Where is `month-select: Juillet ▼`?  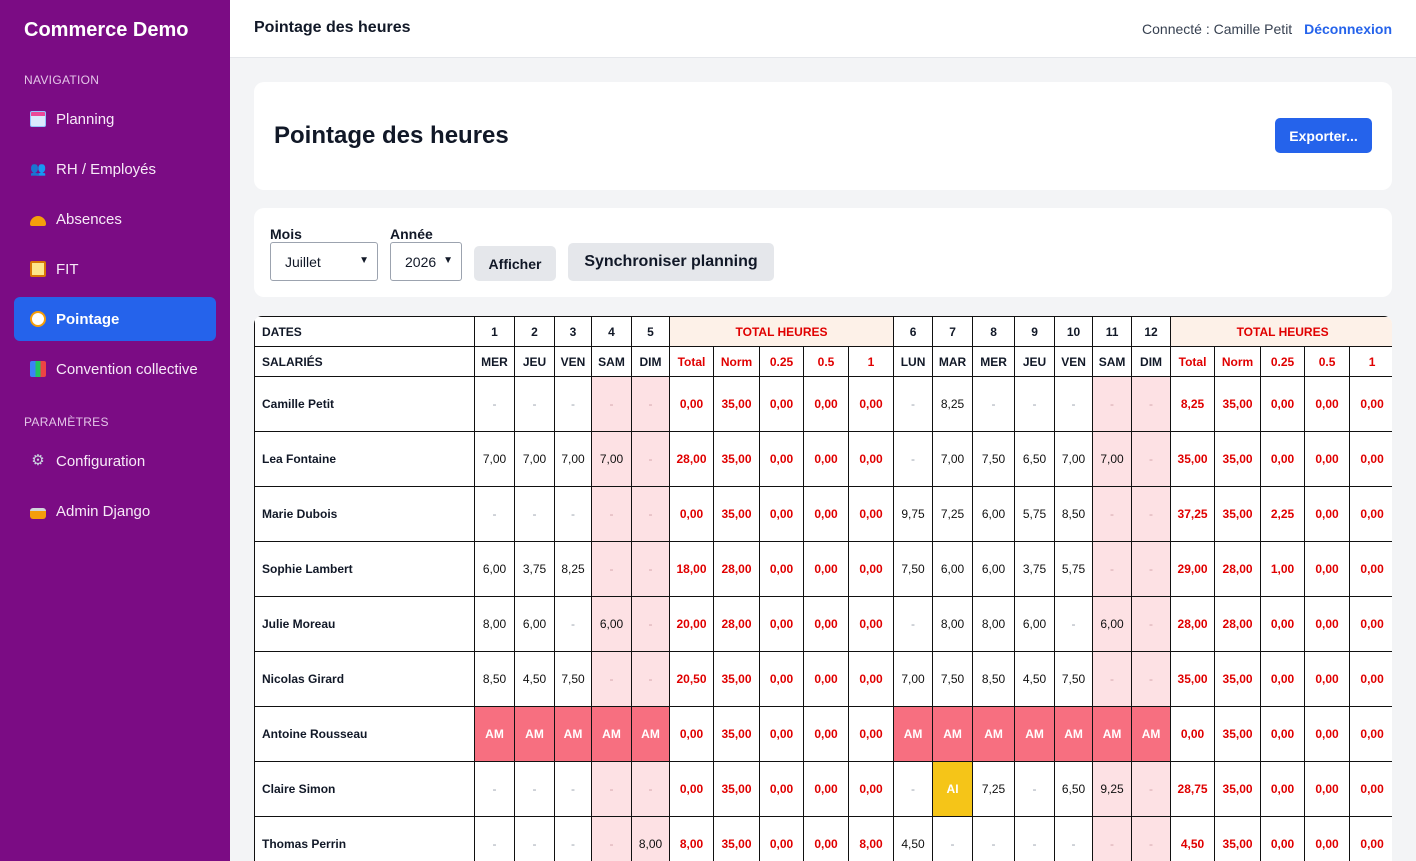 month-select: Juillet ▼ is located at coordinates (324, 261).